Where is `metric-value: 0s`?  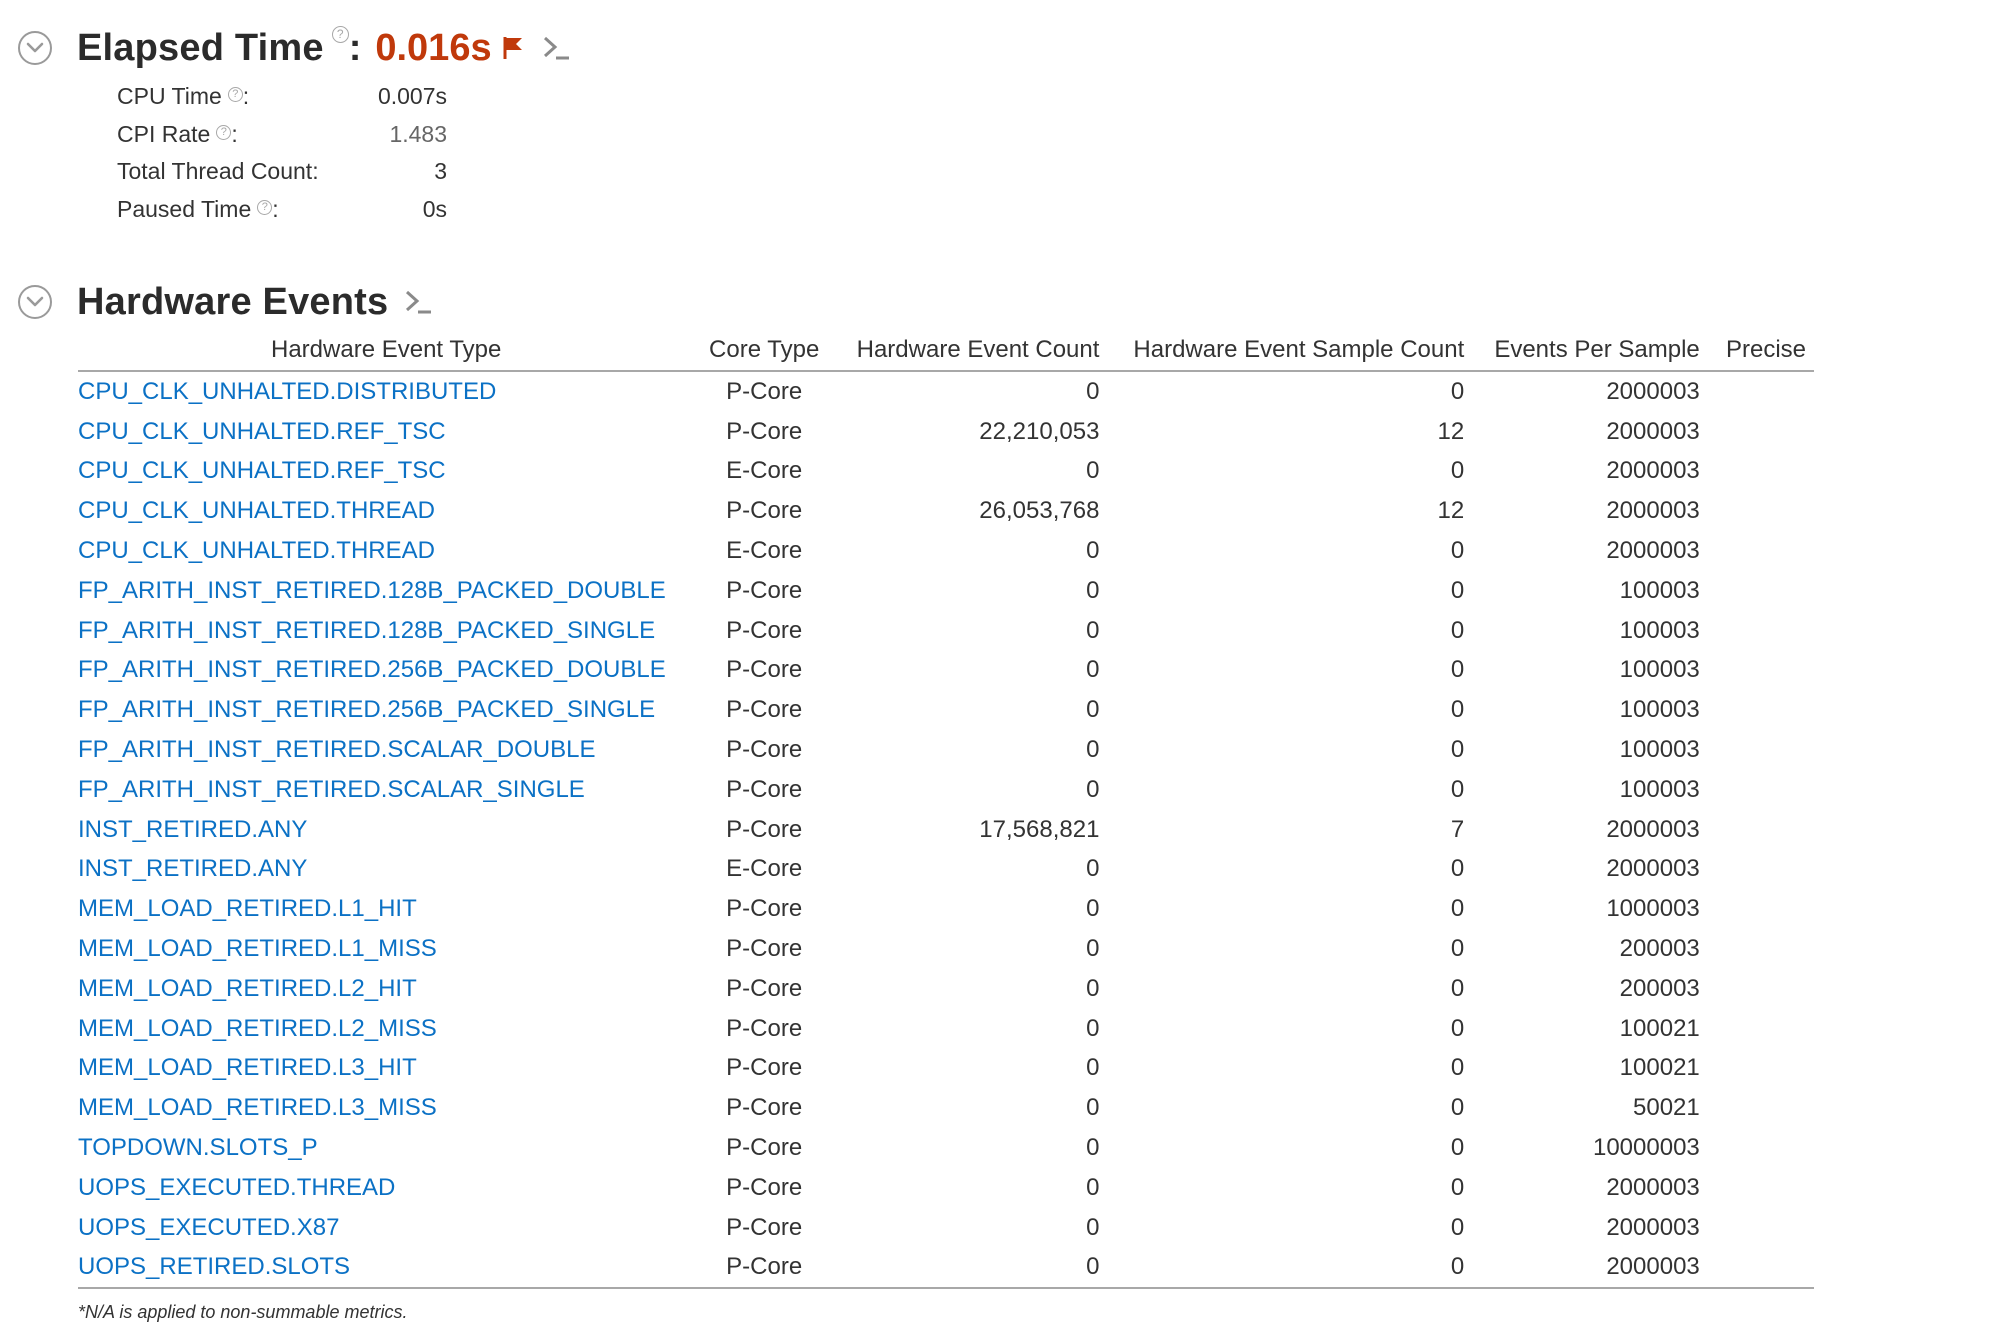
metric-value: 0s is located at coordinates (434, 208).